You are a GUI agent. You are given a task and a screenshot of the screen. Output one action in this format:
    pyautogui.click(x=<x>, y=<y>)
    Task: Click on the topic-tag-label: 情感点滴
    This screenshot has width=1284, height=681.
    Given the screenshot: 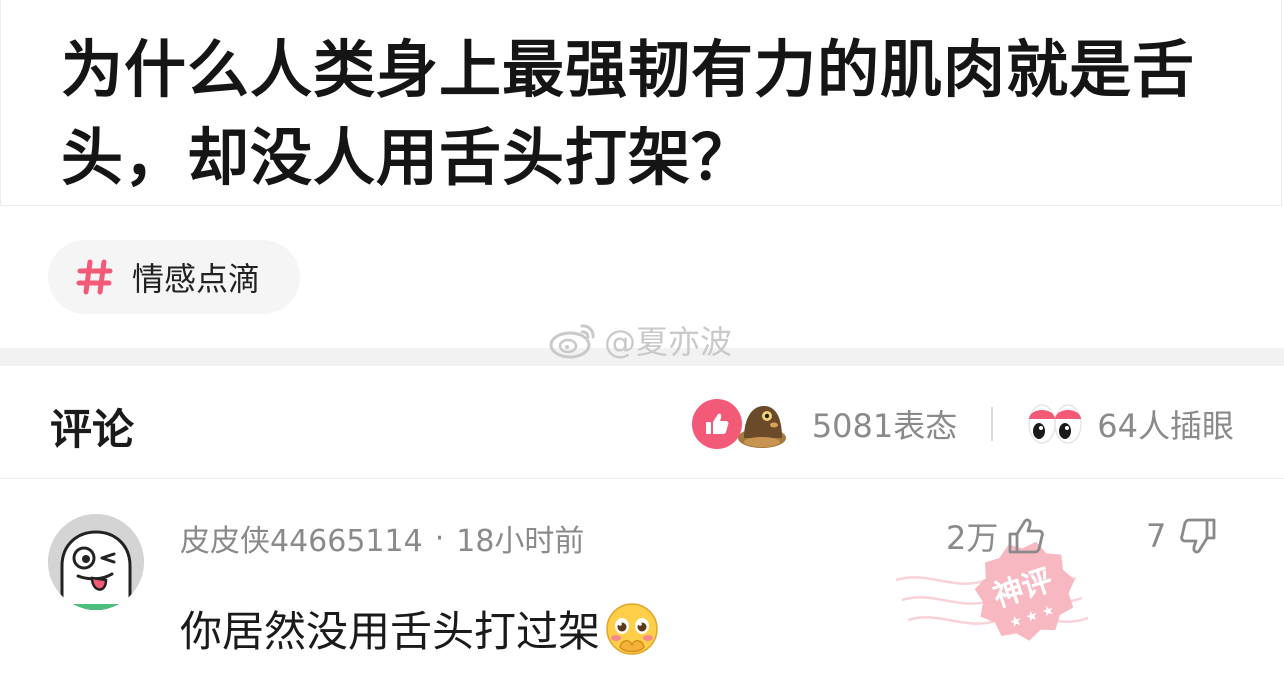 What is the action you would take?
    pyautogui.click(x=196, y=279)
    